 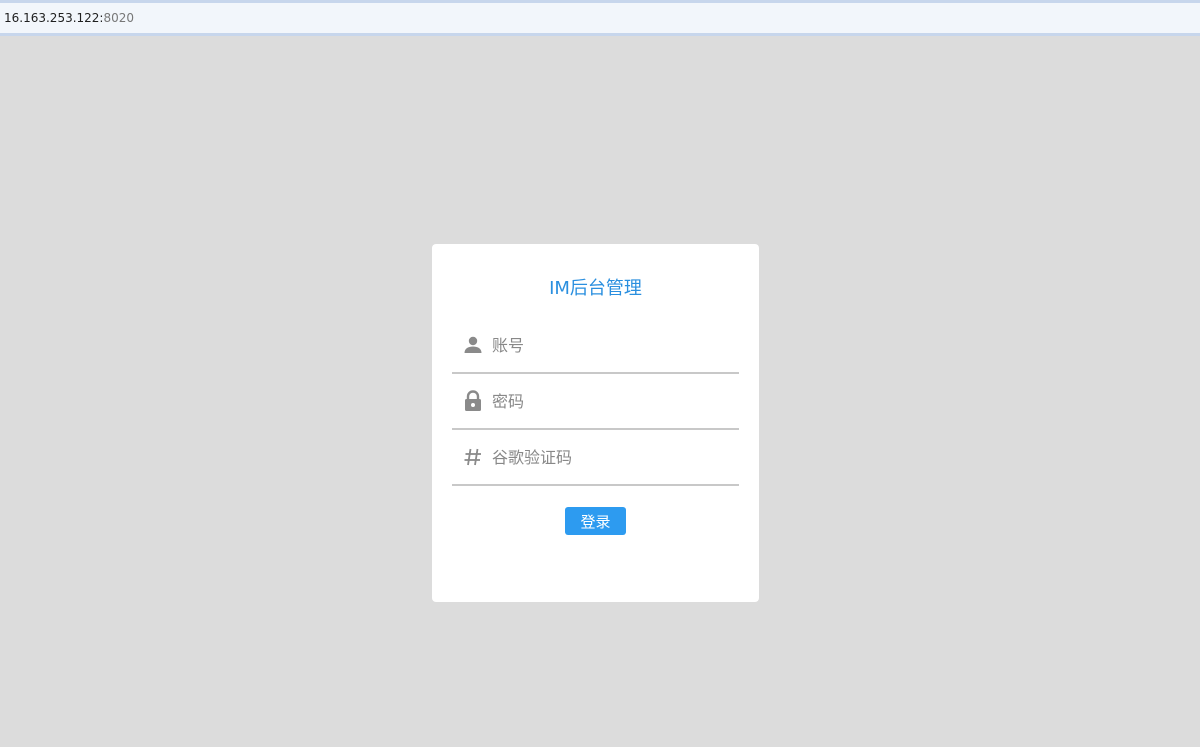 I want to click on password-input, so click(x=612, y=401).